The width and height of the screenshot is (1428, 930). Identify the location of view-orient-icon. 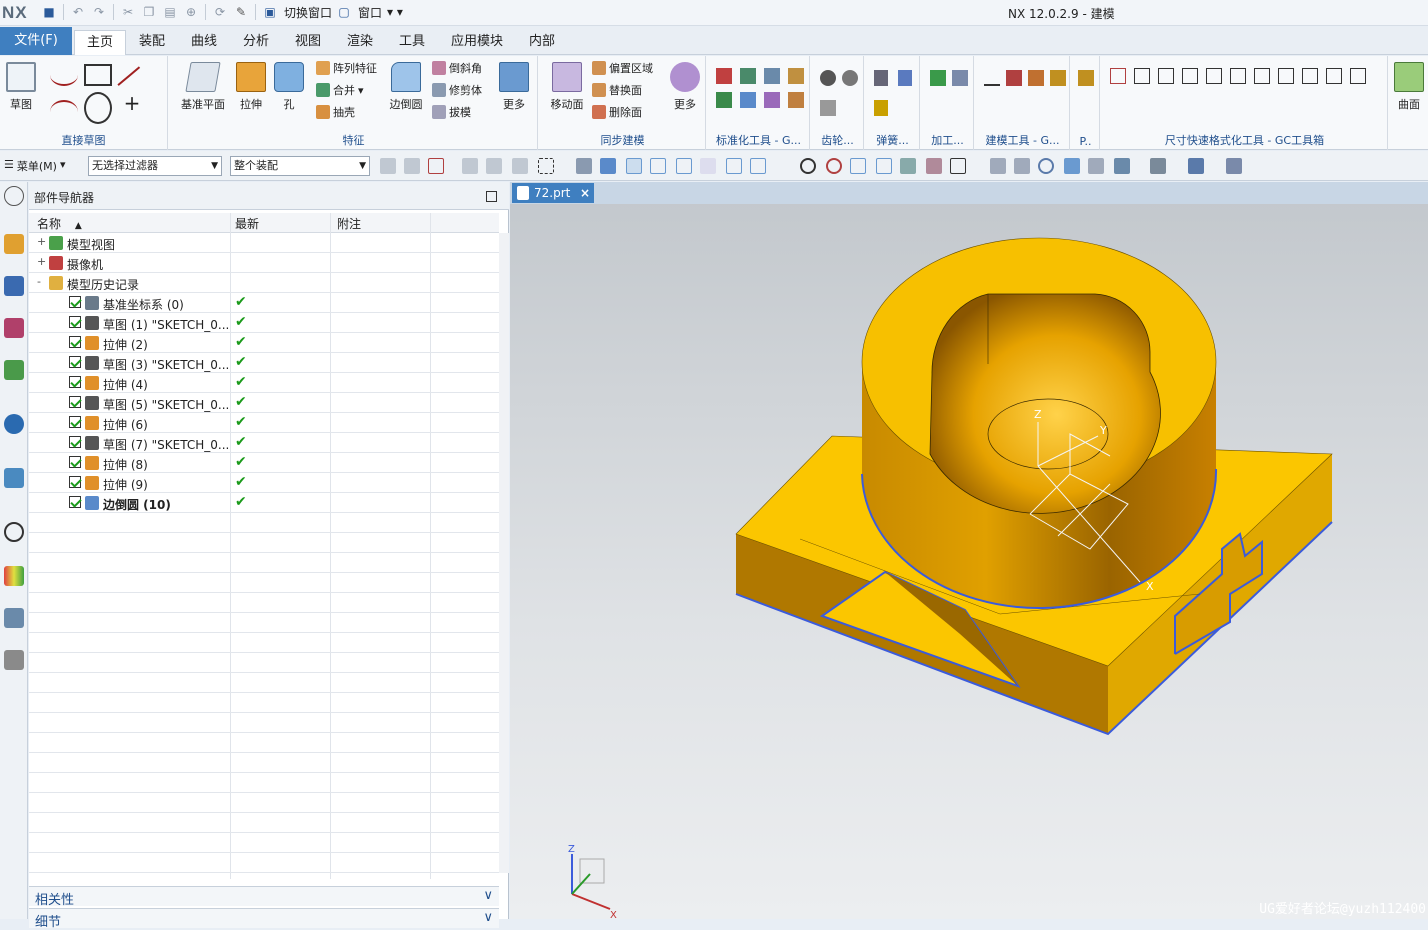
(1196, 166).